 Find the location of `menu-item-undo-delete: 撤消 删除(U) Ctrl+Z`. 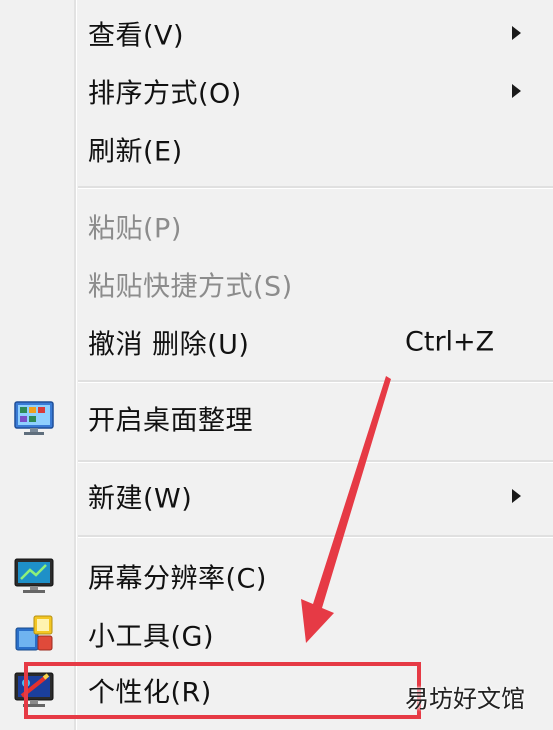

menu-item-undo-delete: 撤消 删除(U) Ctrl+Z is located at coordinates (276, 342).